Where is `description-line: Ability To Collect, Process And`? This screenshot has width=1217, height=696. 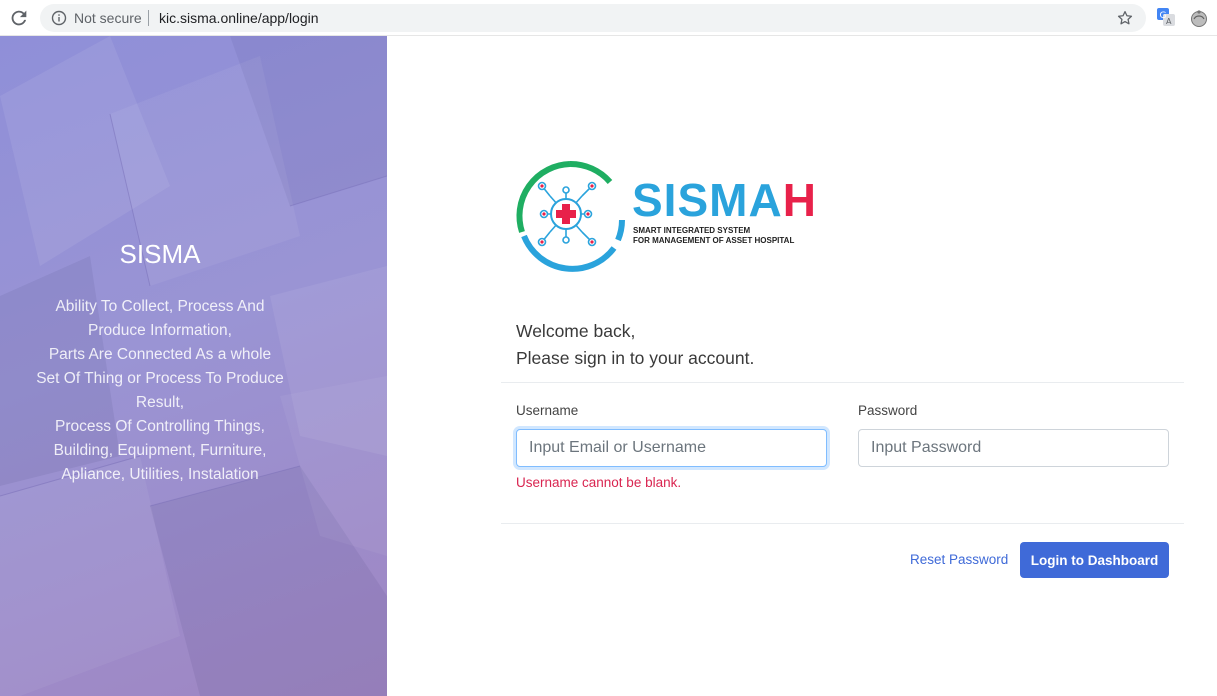 description-line: Ability To Collect, Process And is located at coordinates (160, 306).